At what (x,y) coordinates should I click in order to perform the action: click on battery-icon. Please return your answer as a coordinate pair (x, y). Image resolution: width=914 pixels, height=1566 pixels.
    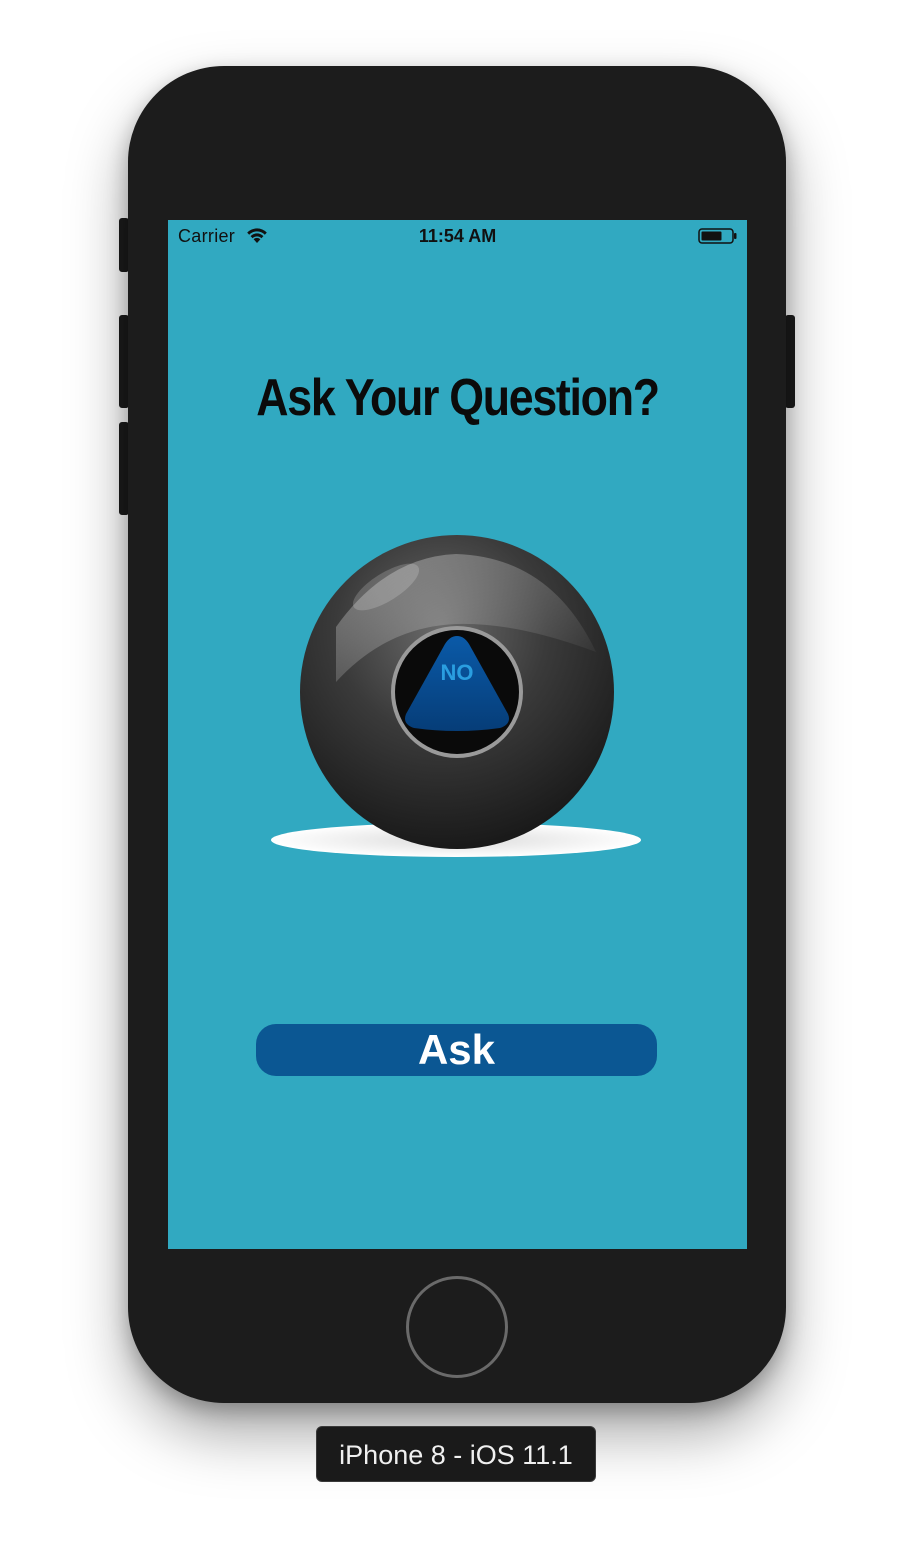
    Looking at the image, I should click on (717, 236).